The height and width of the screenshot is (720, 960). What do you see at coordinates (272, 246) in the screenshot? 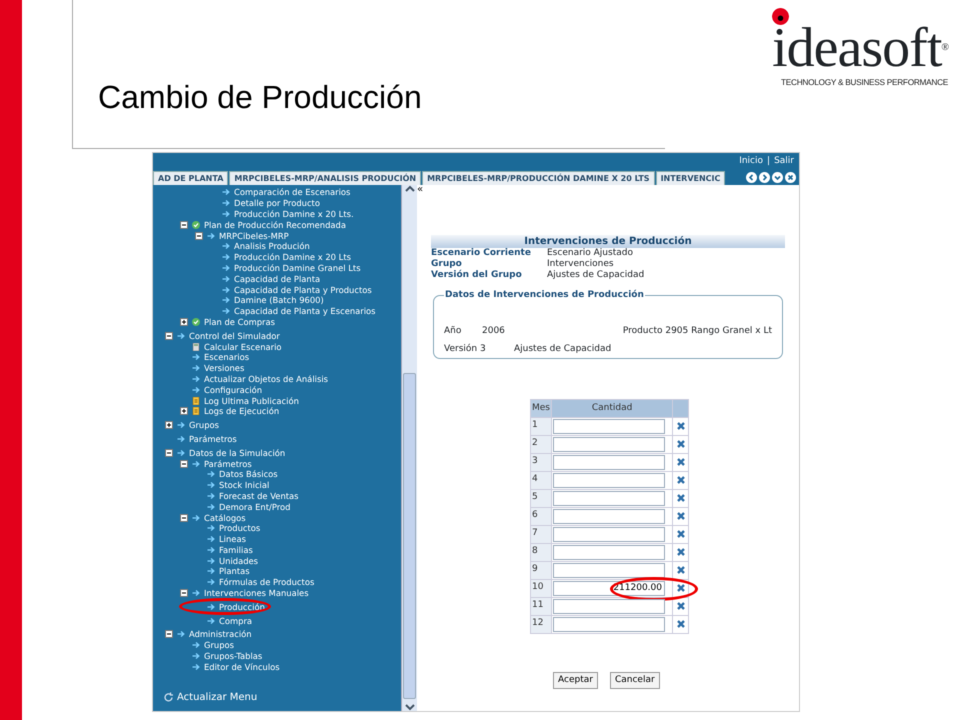
I see `menu-item: Analisis Produción` at bounding box center [272, 246].